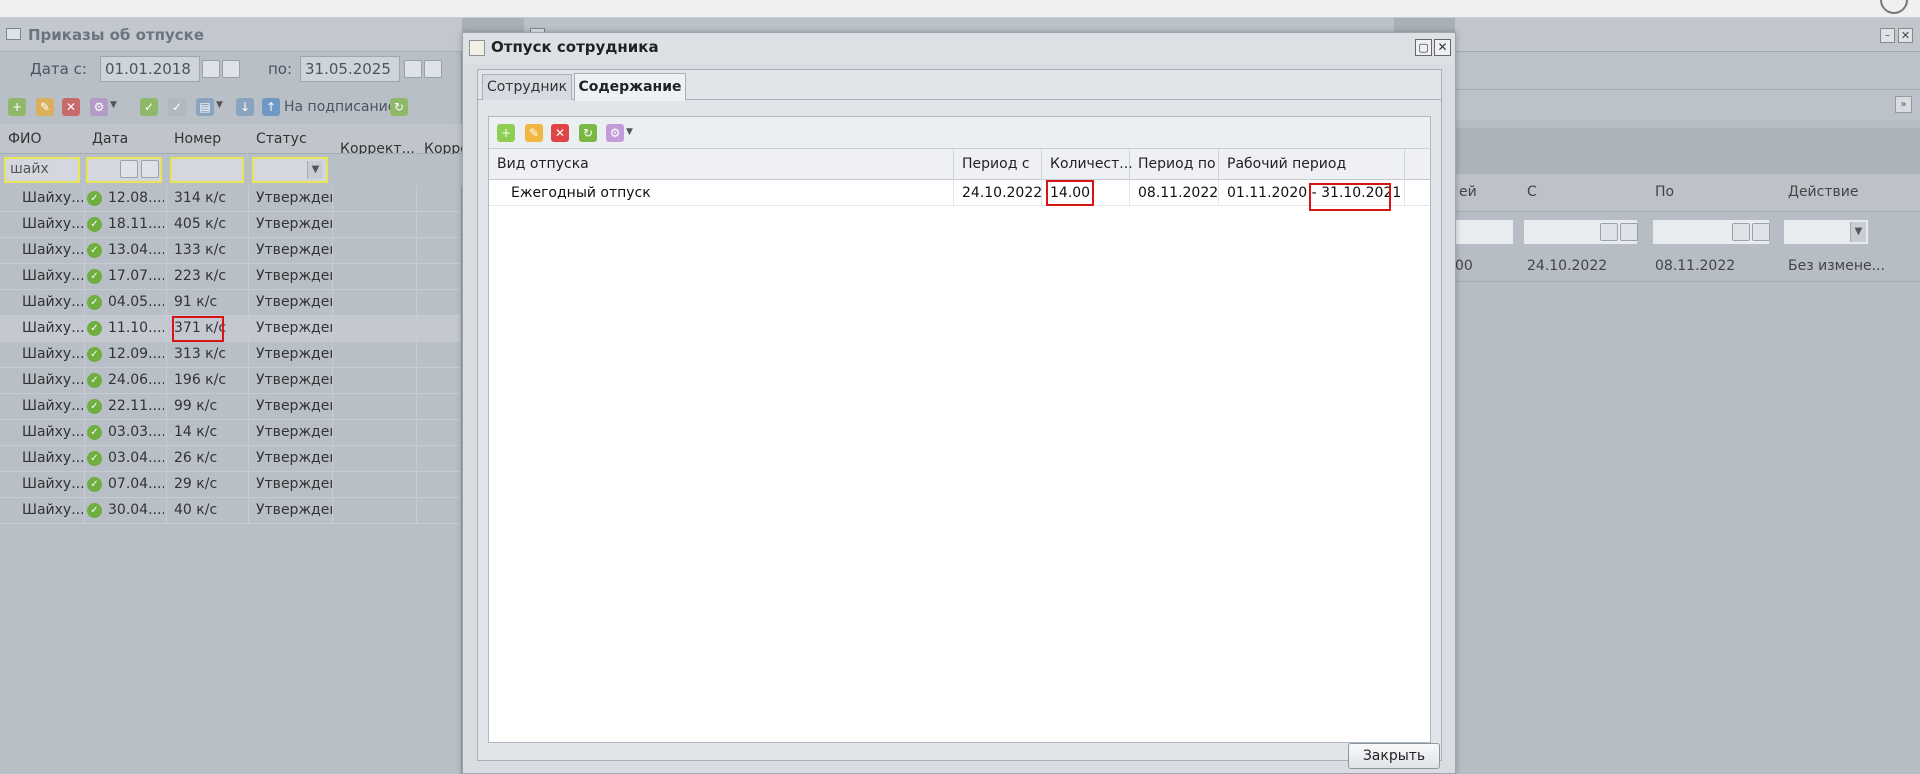  Describe the element at coordinates (230, 355) in the screenshot. I see `table-row: Шайху... ✓ 12.09.... 313 к/с Утвержден` at that location.